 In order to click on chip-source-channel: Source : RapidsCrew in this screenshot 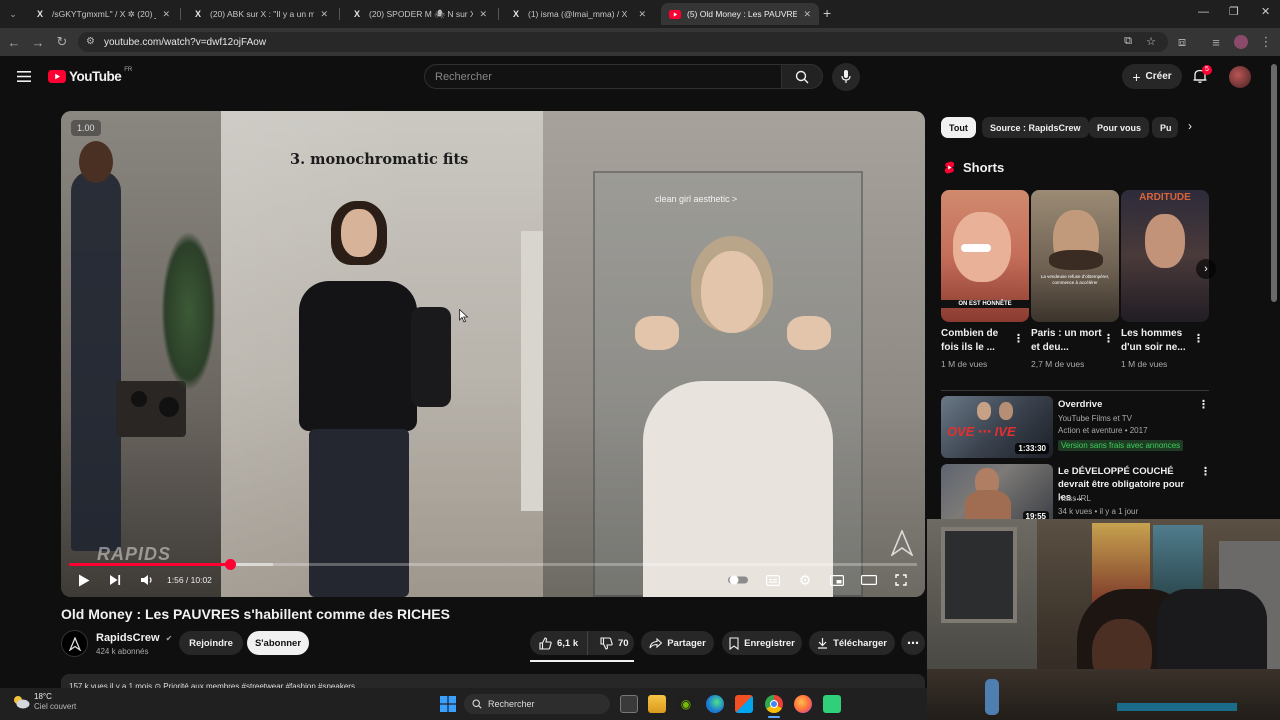, I will do `click(1035, 127)`.